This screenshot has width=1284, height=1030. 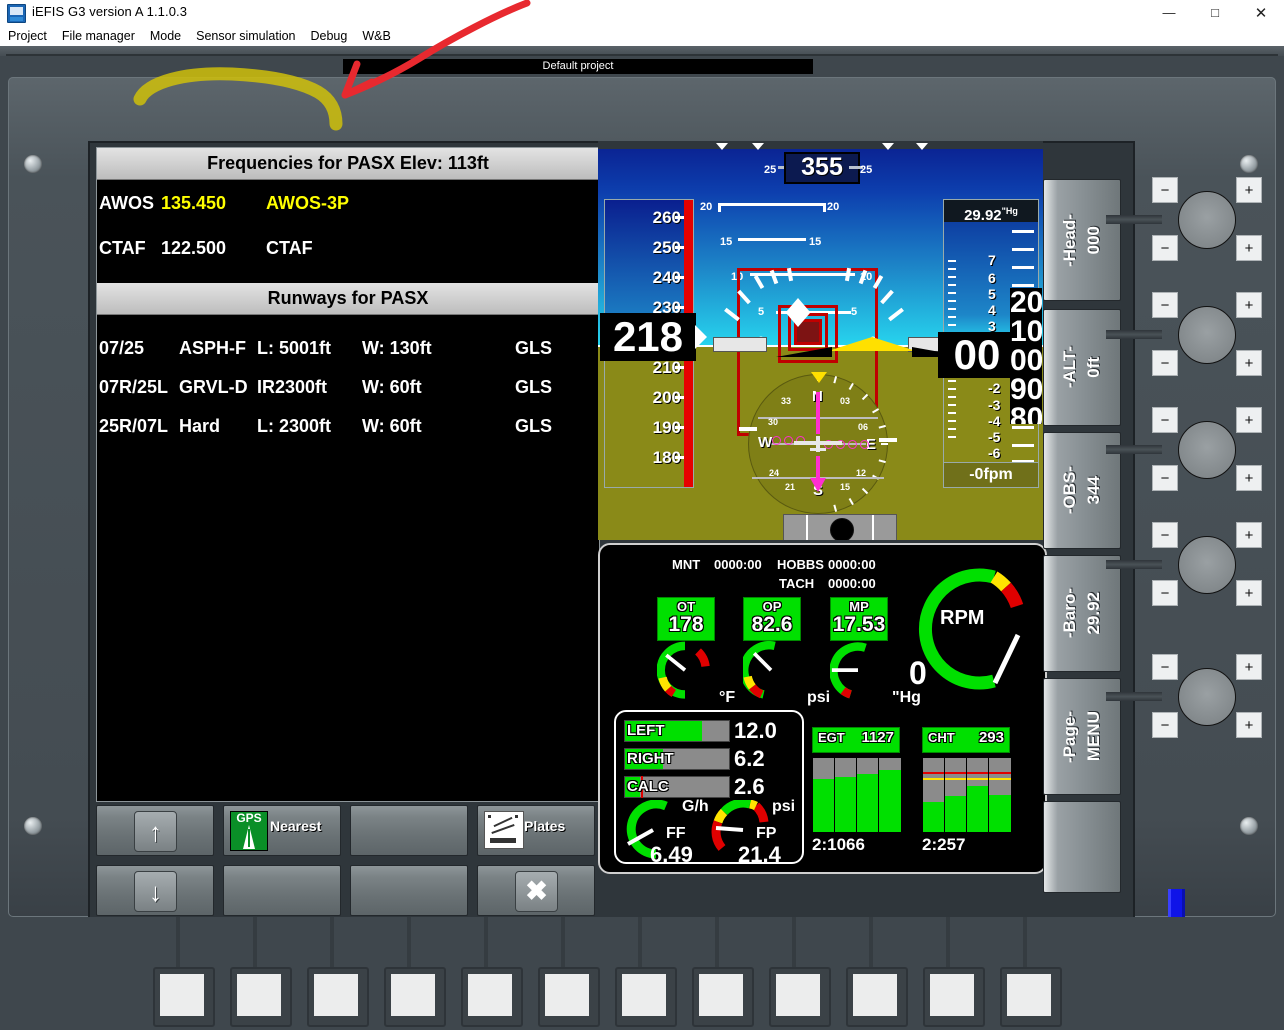 What do you see at coordinates (845, 401) in the screenshot?
I see `compass-03: 03` at bounding box center [845, 401].